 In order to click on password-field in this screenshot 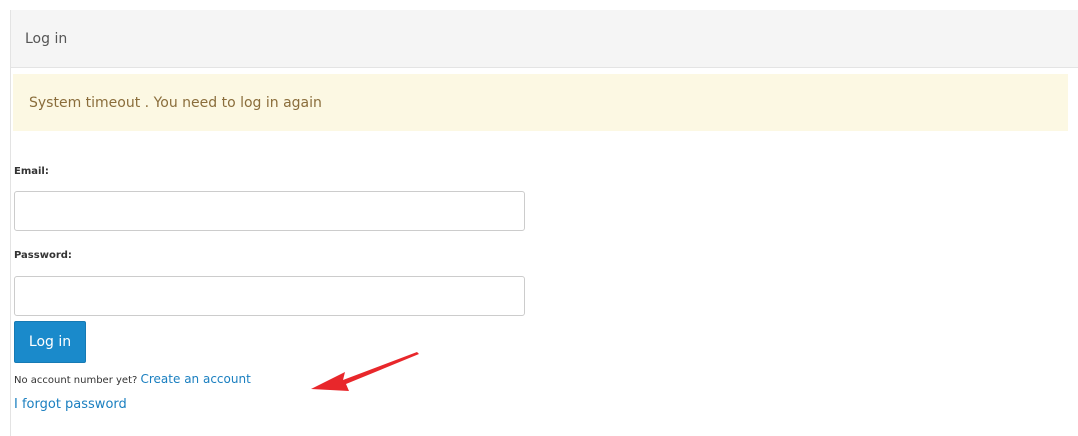, I will do `click(269, 296)`.